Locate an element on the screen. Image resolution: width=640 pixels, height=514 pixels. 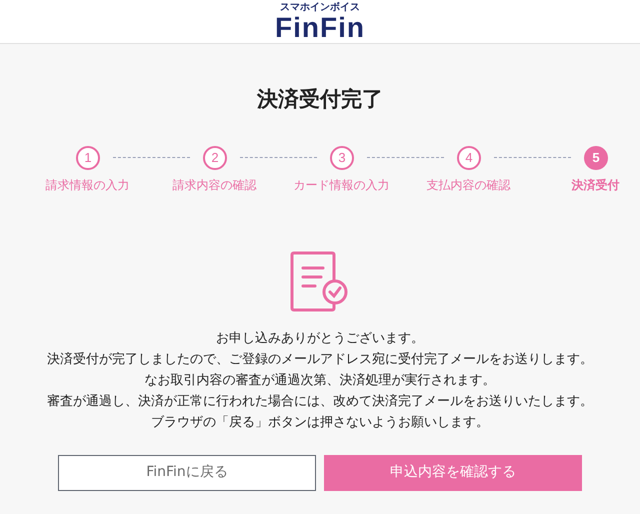
step-label: 請求情報の入力 is located at coordinates (88, 185).